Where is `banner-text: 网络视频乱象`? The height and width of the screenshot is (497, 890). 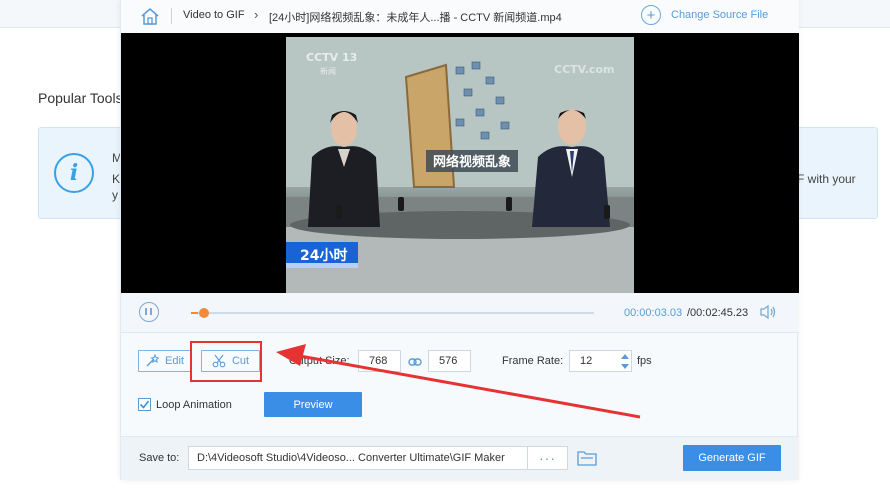 banner-text: 网络视频乱象 is located at coordinates (472, 162).